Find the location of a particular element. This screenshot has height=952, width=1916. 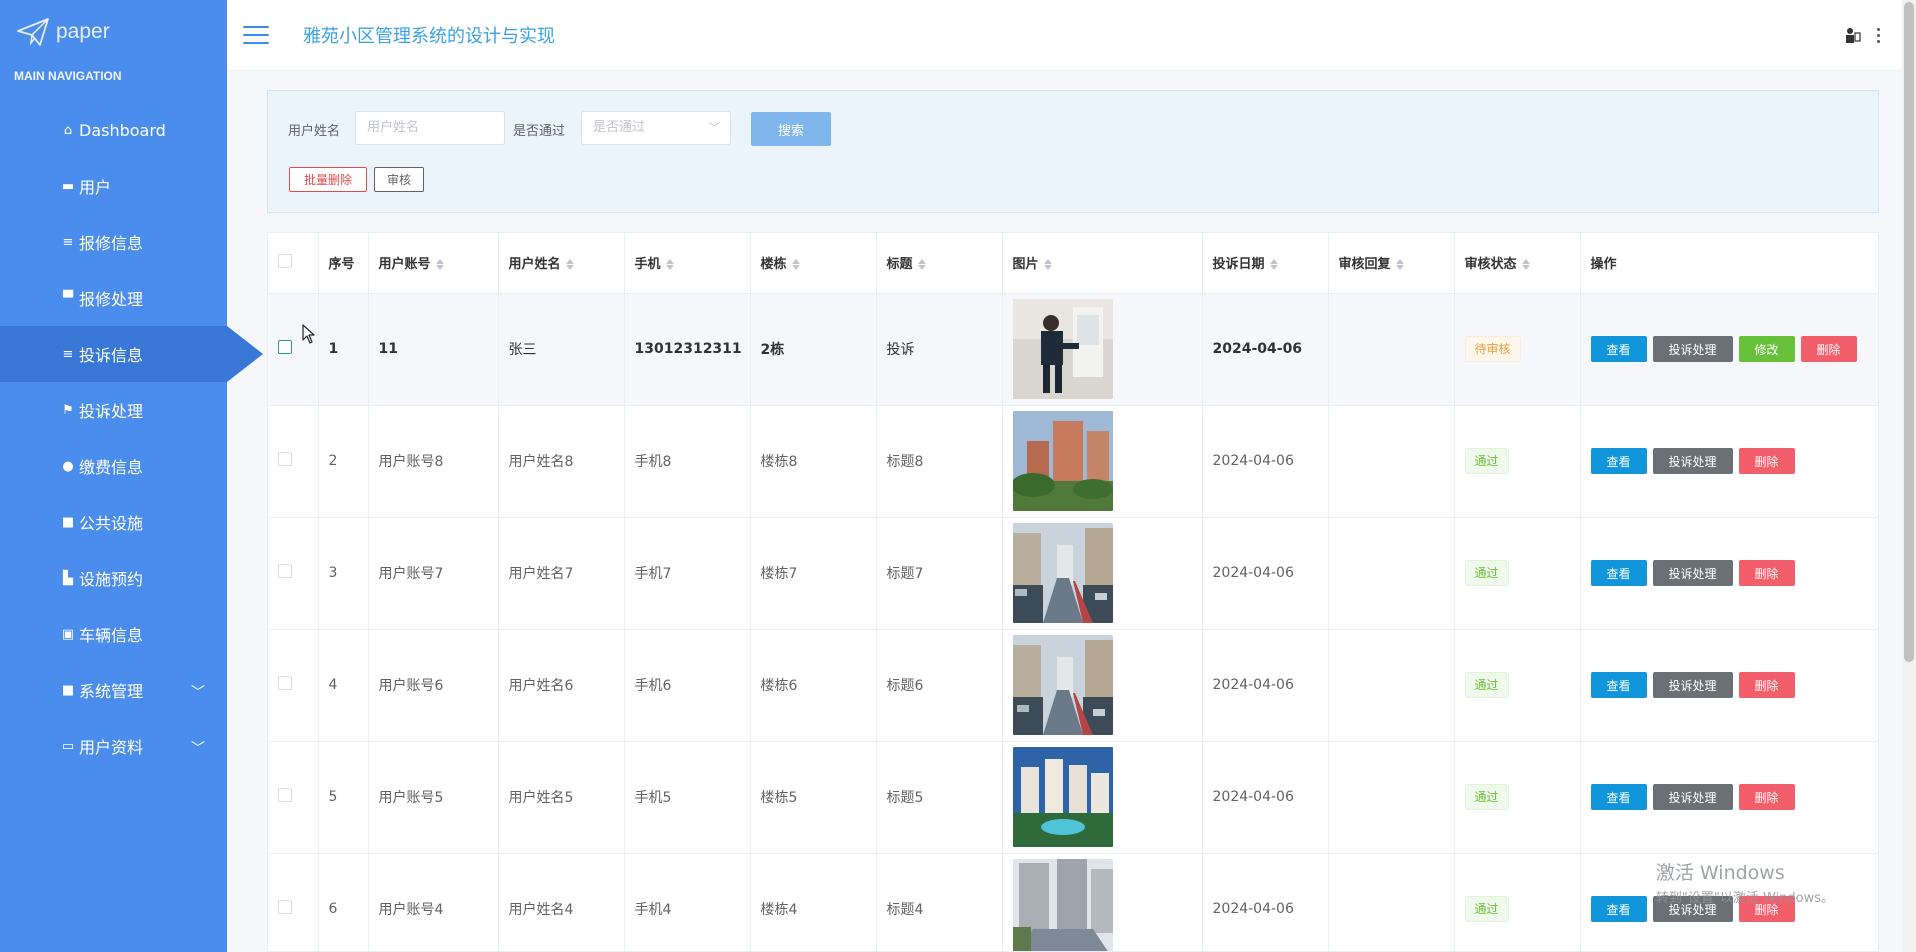

sidebar-item-complaint-info: ≡ 投诉信息 is located at coordinates (131, 354).